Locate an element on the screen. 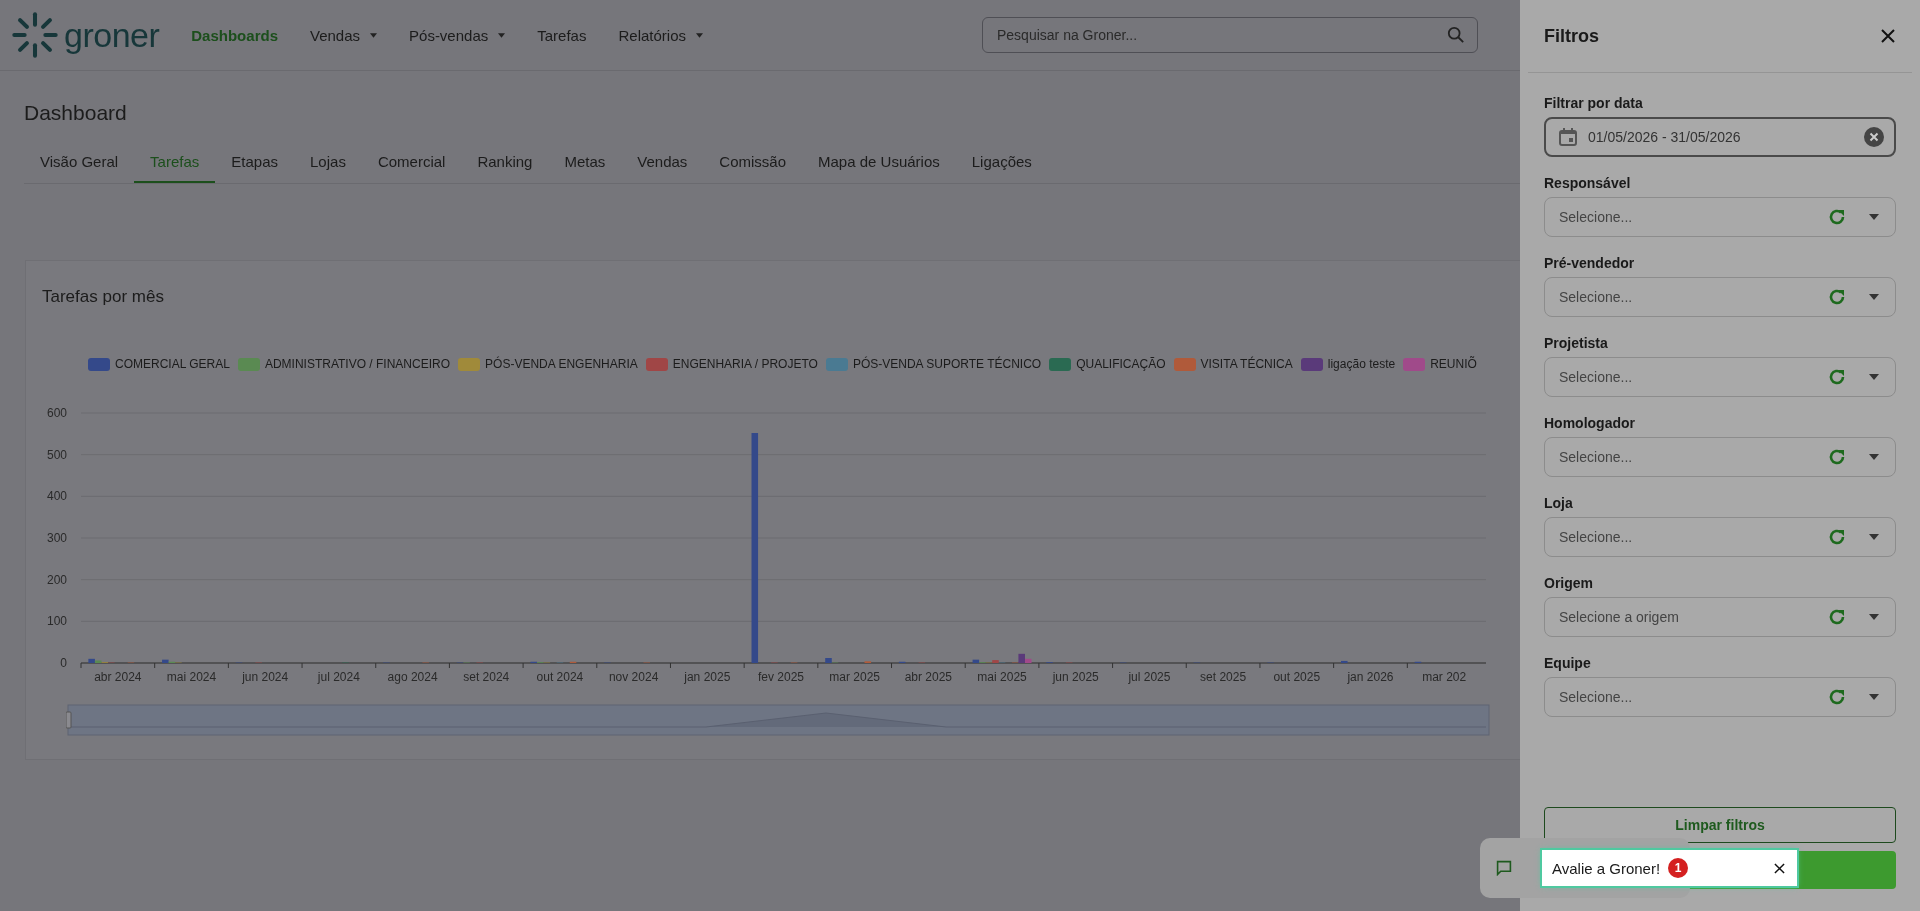 Image resolution: width=1920 pixels, height=911 pixels. axis-tick-label: jan 2025 is located at coordinates (707, 677).